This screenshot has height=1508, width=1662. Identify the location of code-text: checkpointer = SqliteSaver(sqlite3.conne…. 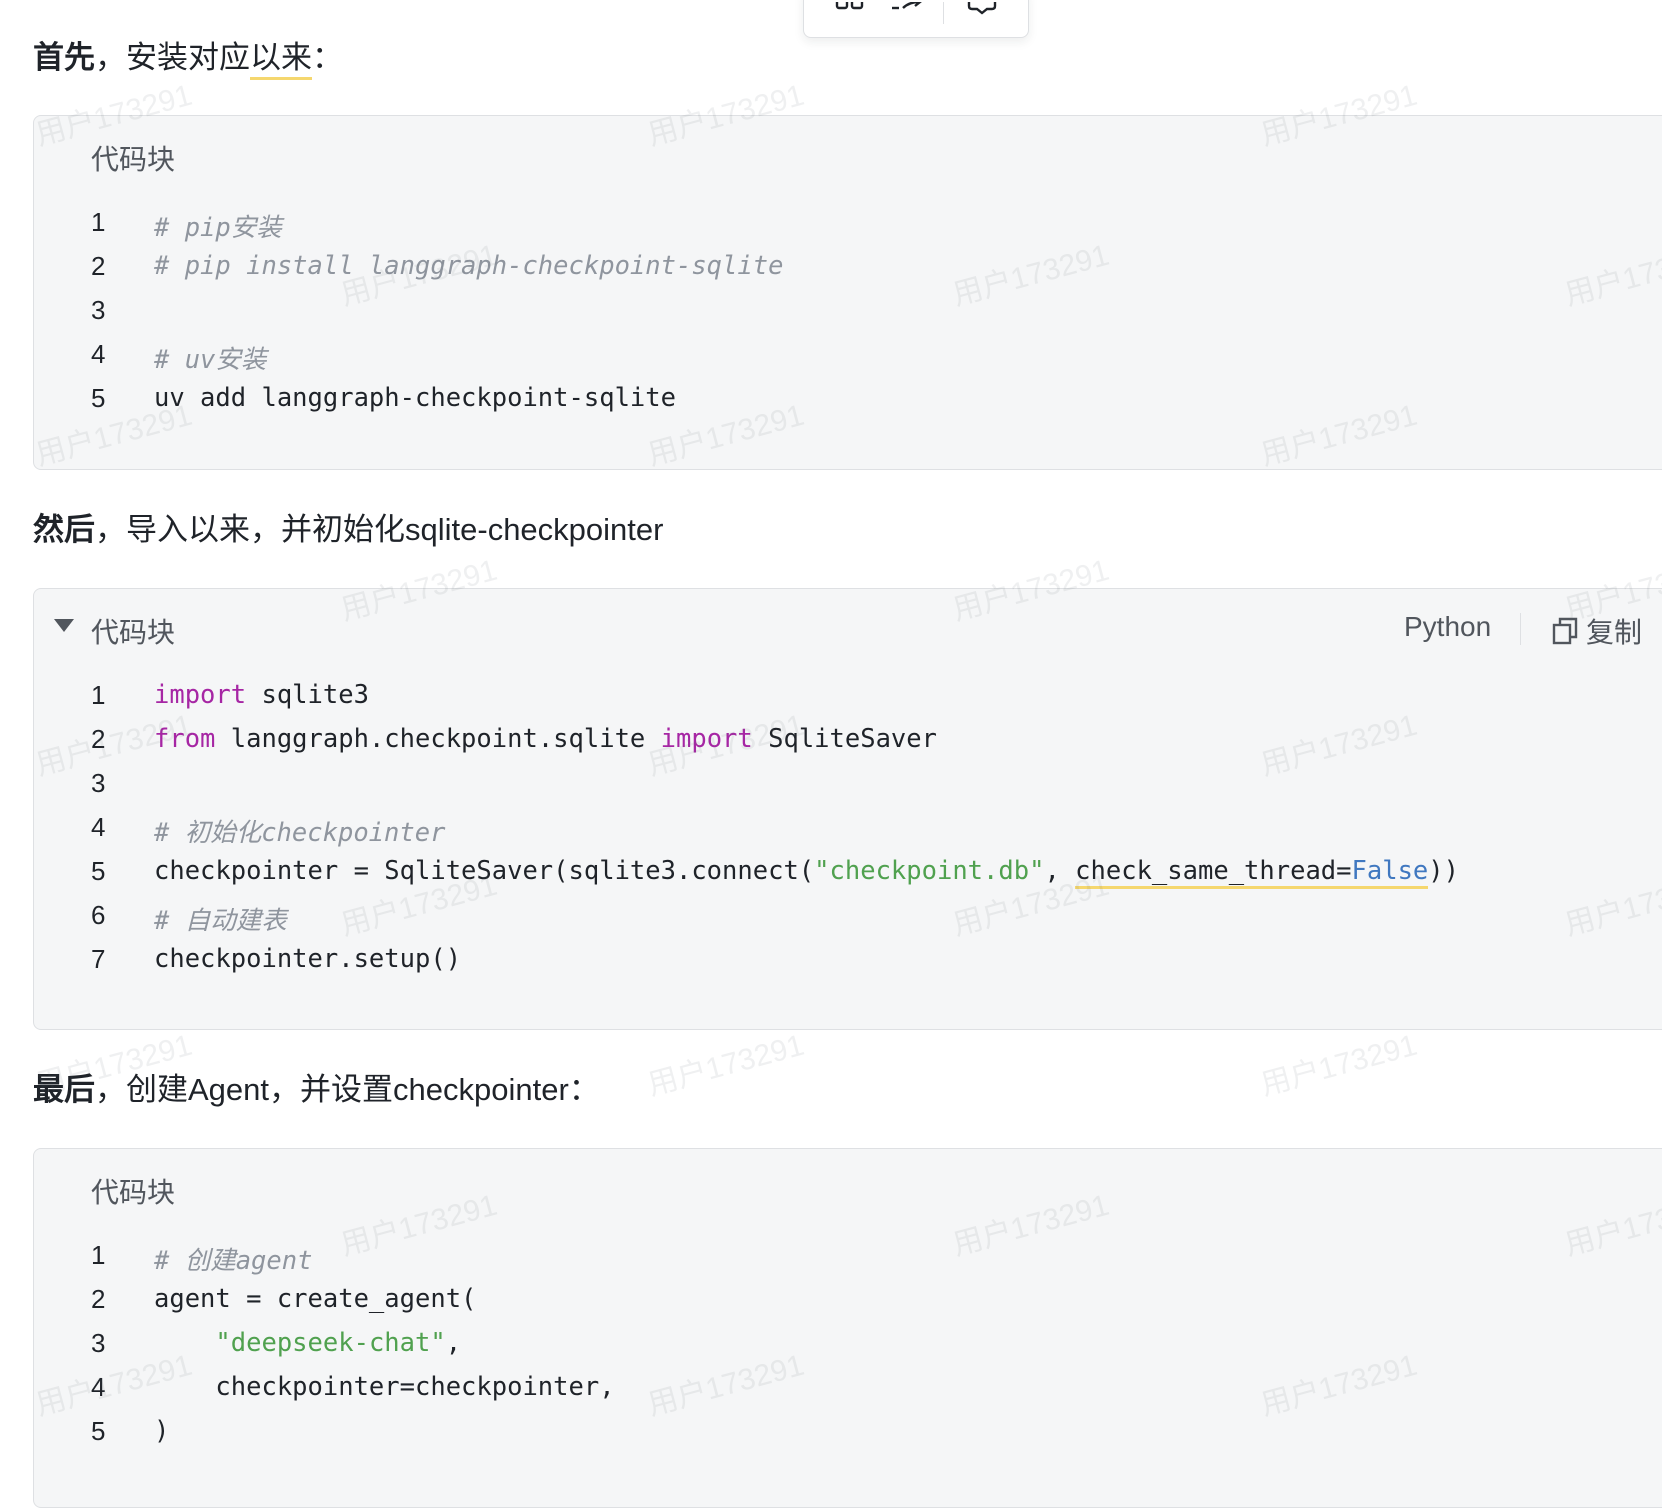
(806, 872).